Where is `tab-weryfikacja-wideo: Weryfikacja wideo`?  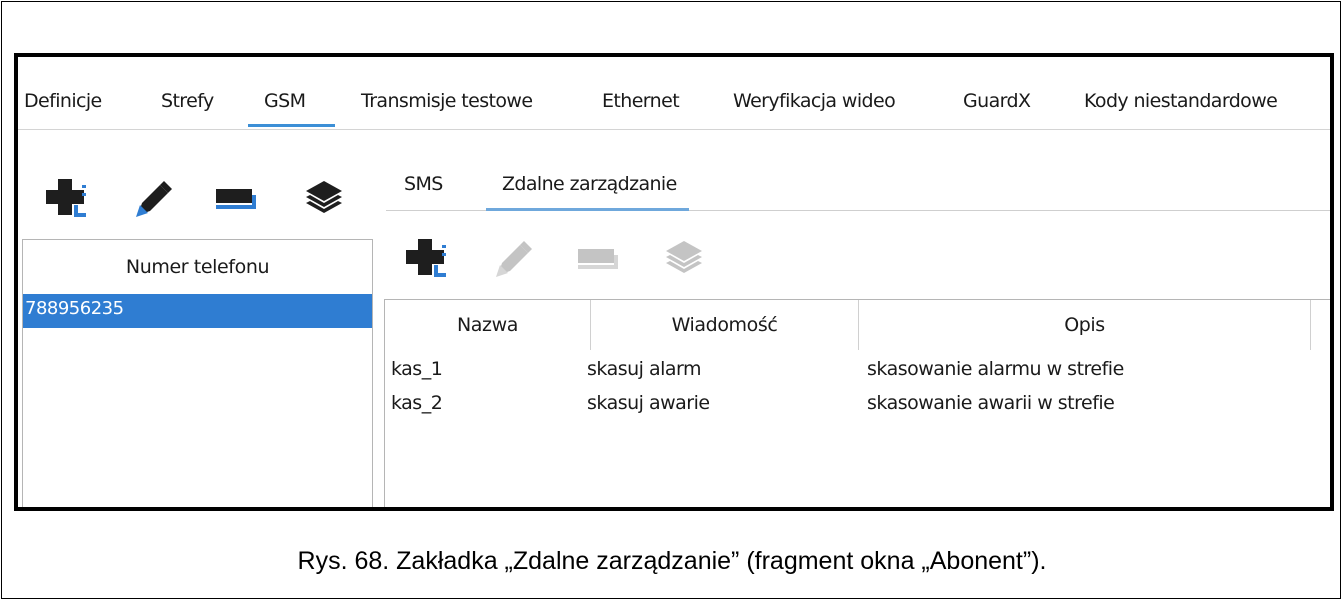
tab-weryfikacja-wideo: Weryfikacja wideo is located at coordinates (814, 101).